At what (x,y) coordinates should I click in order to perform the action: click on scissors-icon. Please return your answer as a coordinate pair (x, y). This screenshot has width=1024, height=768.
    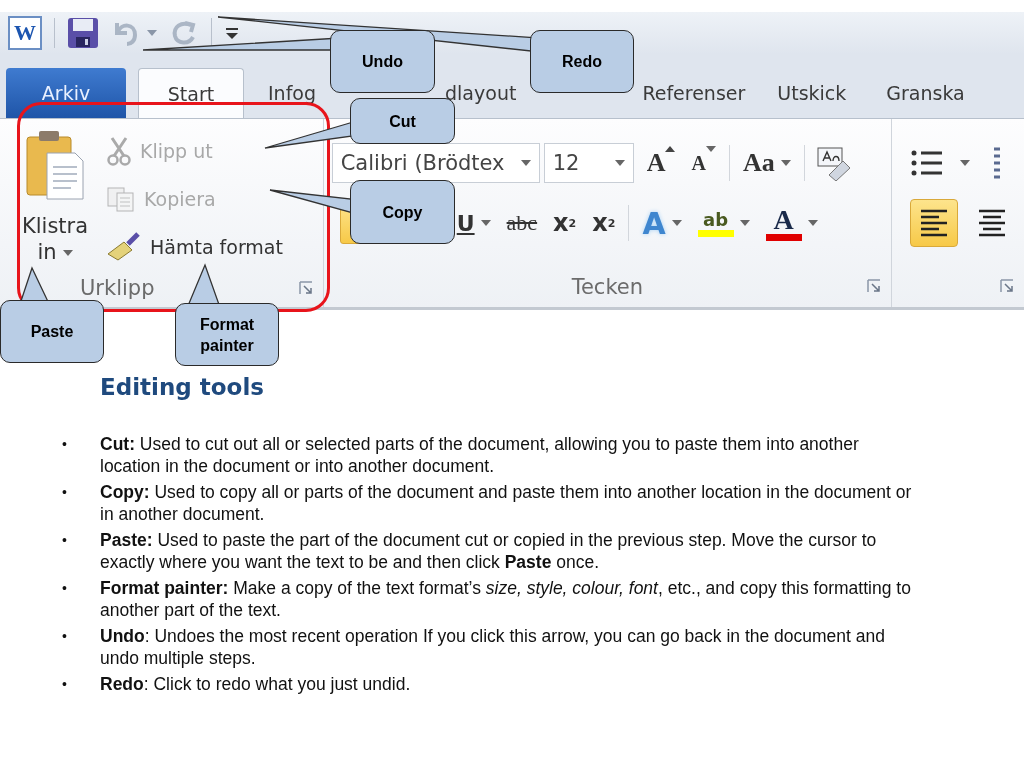
    Looking at the image, I should click on (119, 151).